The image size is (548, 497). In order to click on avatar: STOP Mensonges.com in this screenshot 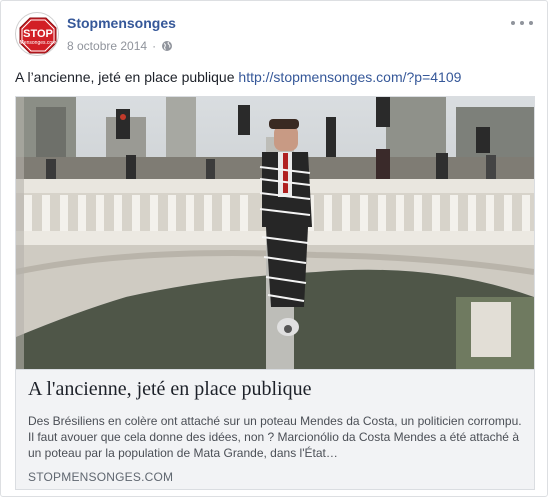, I will do `click(37, 34)`.